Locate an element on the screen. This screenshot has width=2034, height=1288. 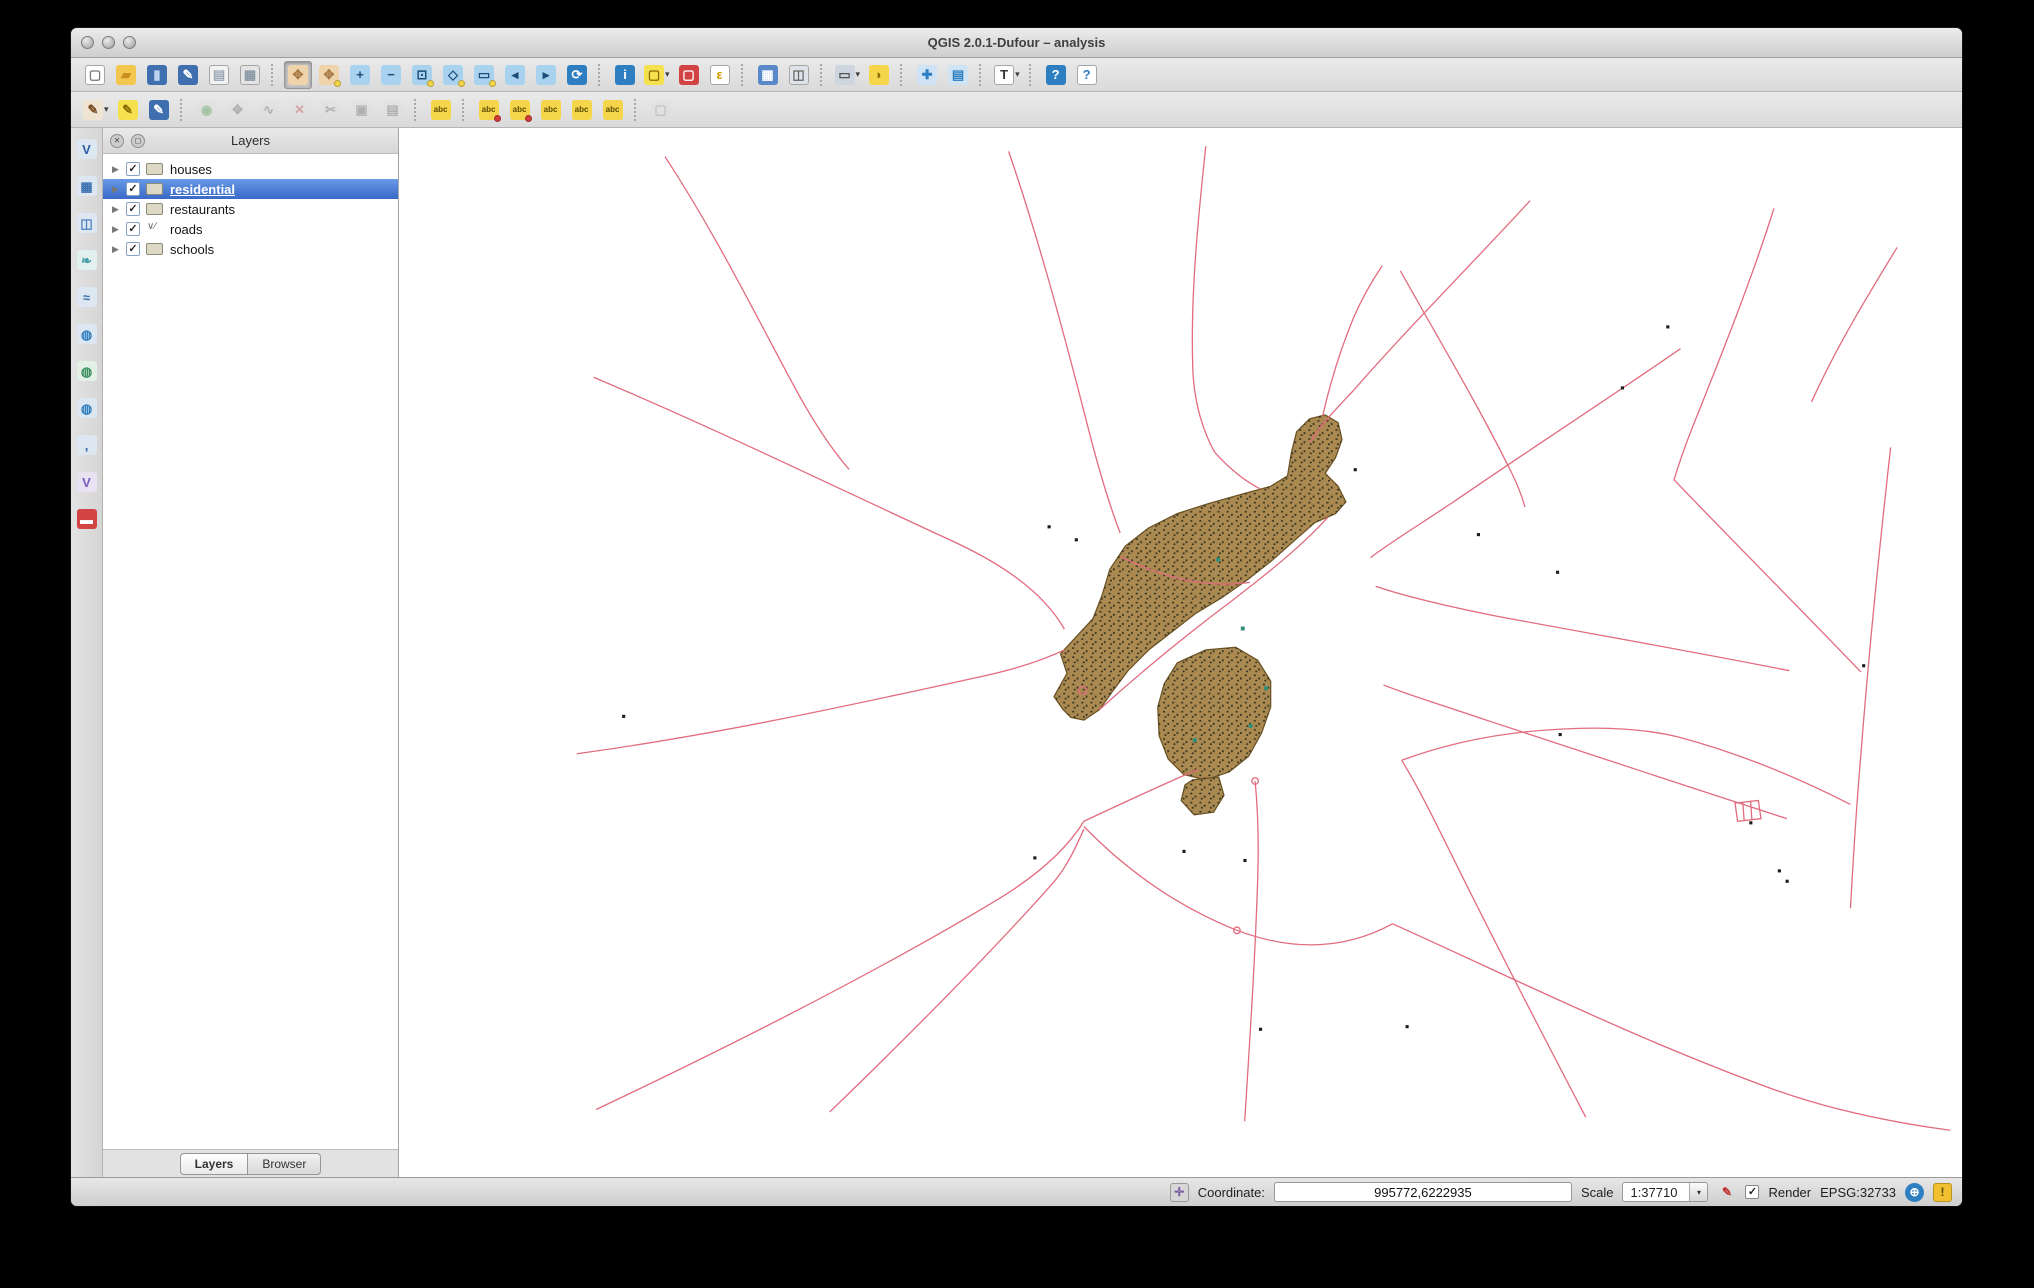
open-project: ▰ is located at coordinates (126, 75).